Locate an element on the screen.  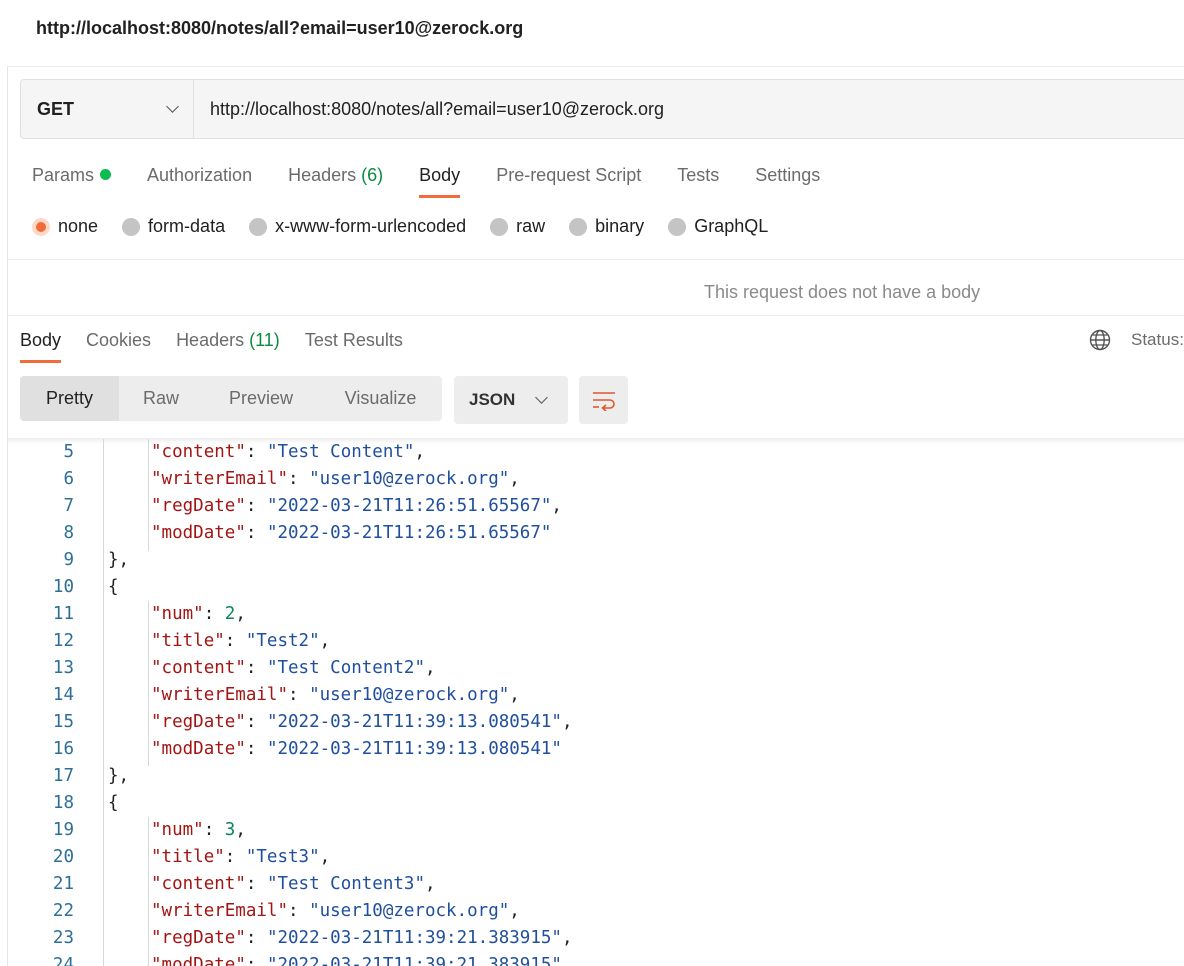
line-number: 22 is located at coordinates (63, 911).